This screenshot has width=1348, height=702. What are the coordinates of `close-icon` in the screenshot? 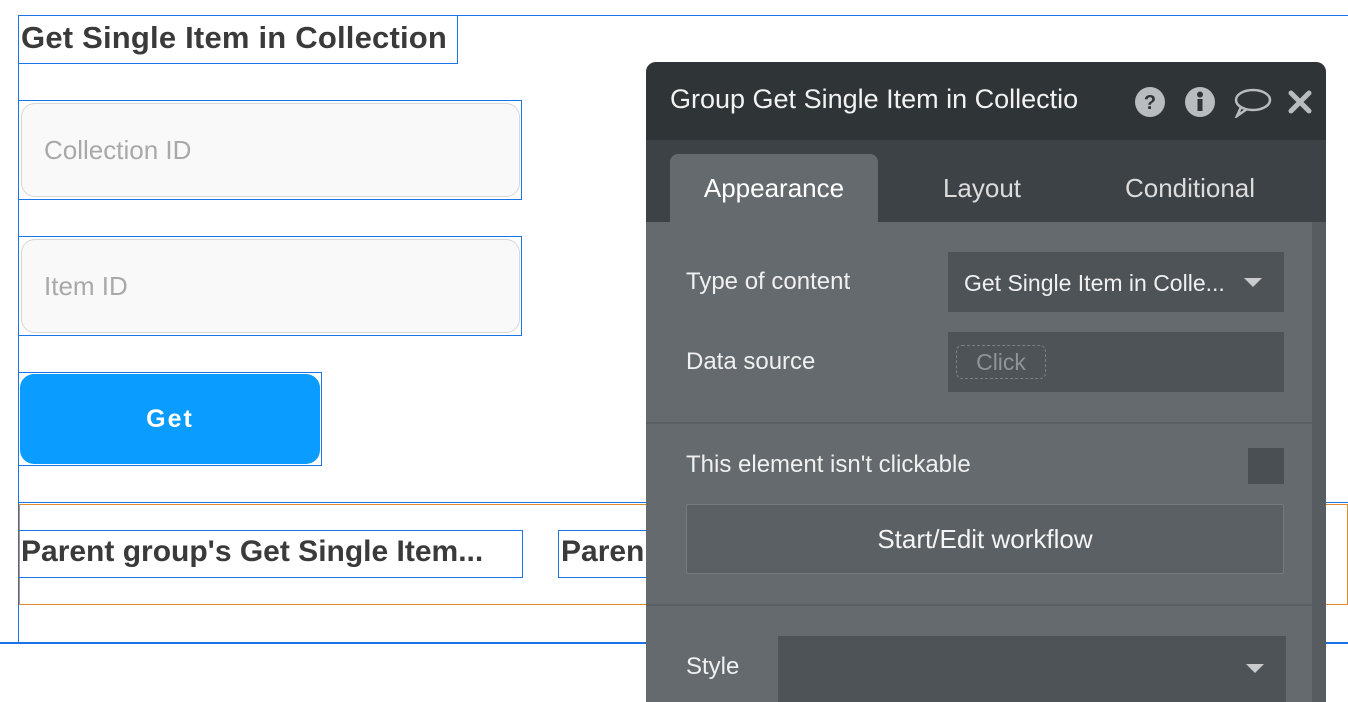 It's located at (1300, 102).